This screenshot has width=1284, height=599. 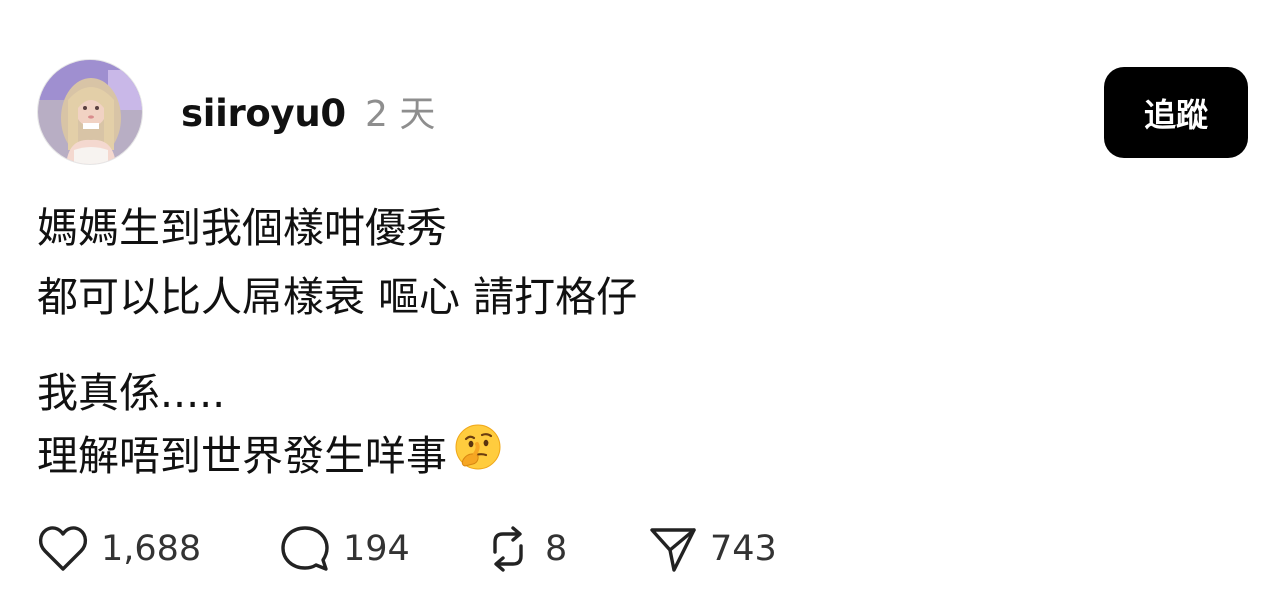 I want to click on share-count: 743, so click(x=743, y=549).